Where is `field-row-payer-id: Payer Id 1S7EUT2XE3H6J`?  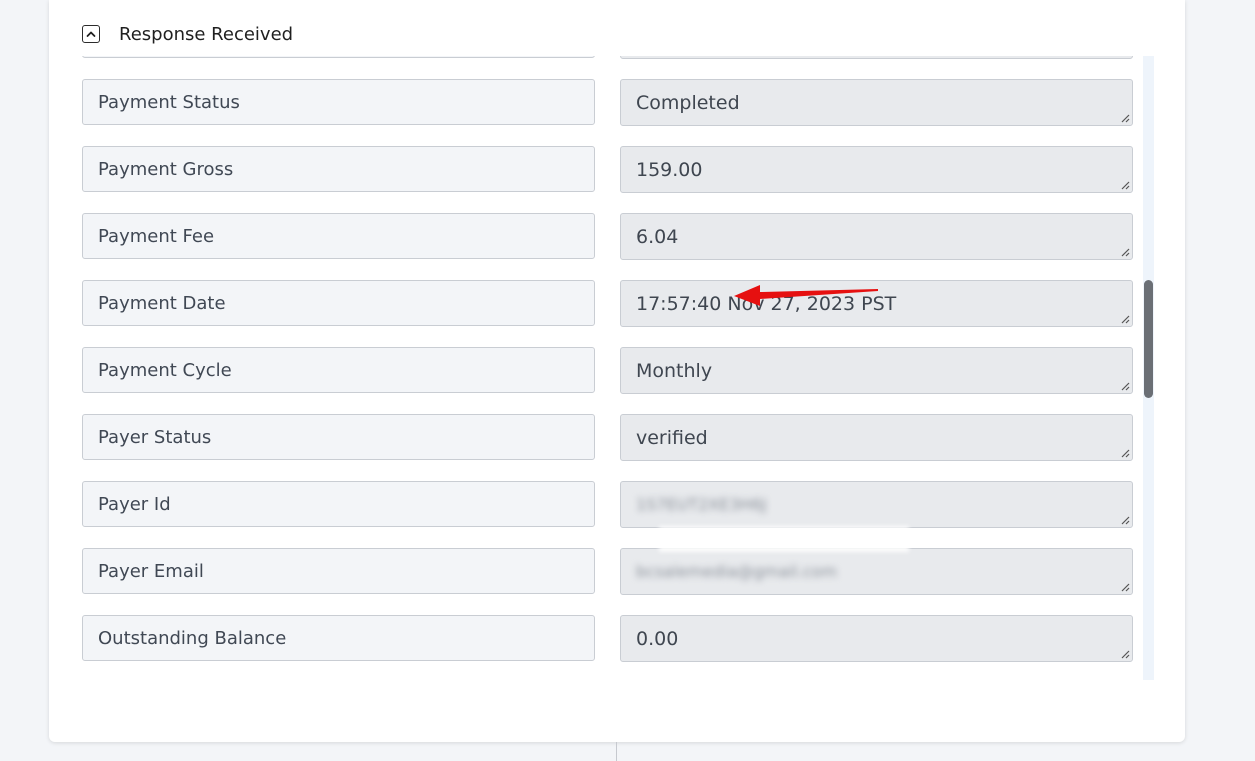 field-row-payer-id: Payer Id 1S7EUT2XE3H6J is located at coordinates (607, 504).